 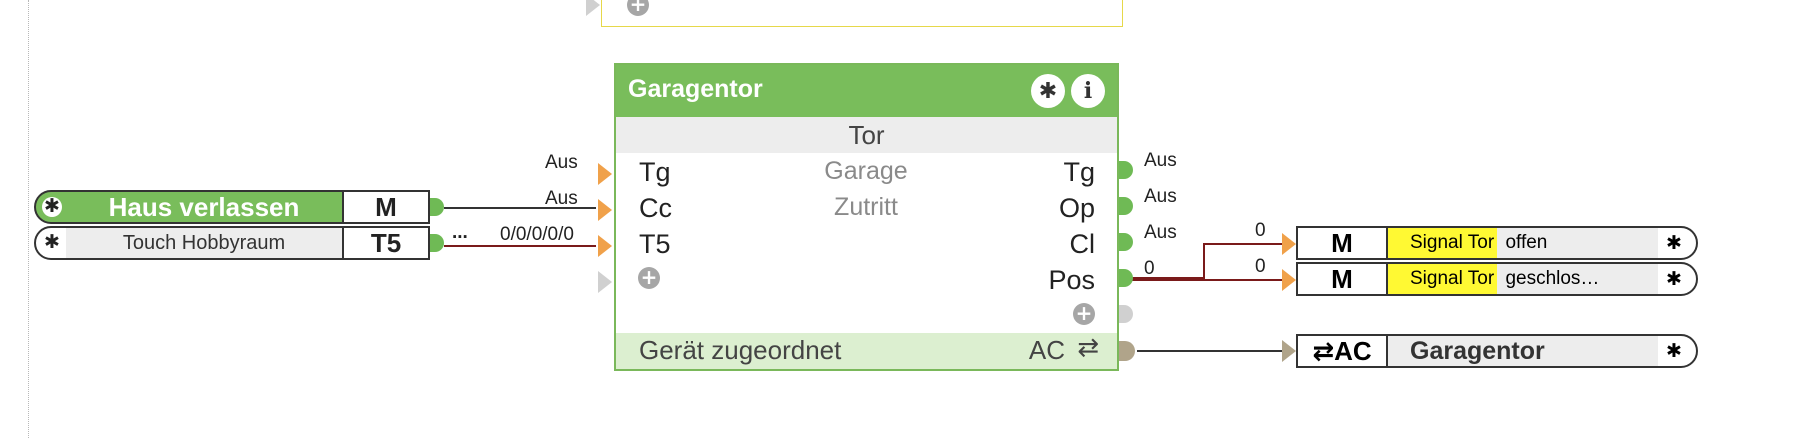 I want to click on input-connector-signal-geschlossen, so click(x=1289, y=280).